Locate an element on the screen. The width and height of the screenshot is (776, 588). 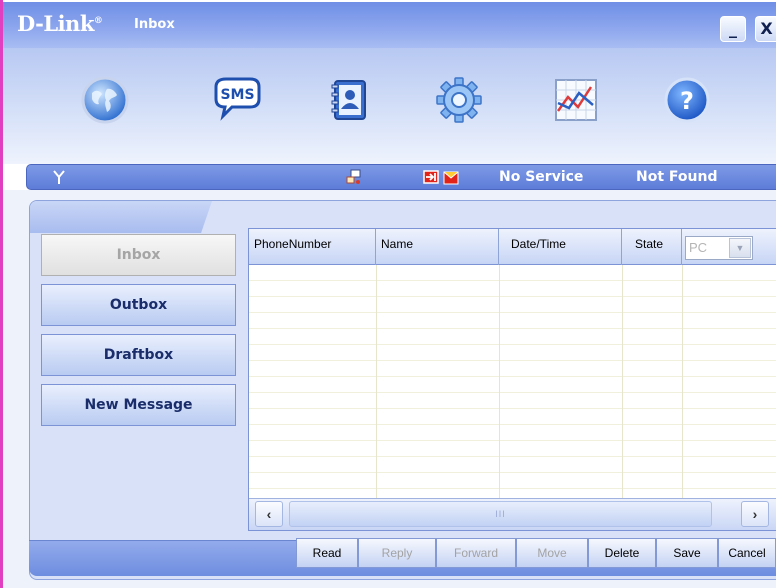
horizontal-scrollbar: ‹ III › is located at coordinates (512, 514).